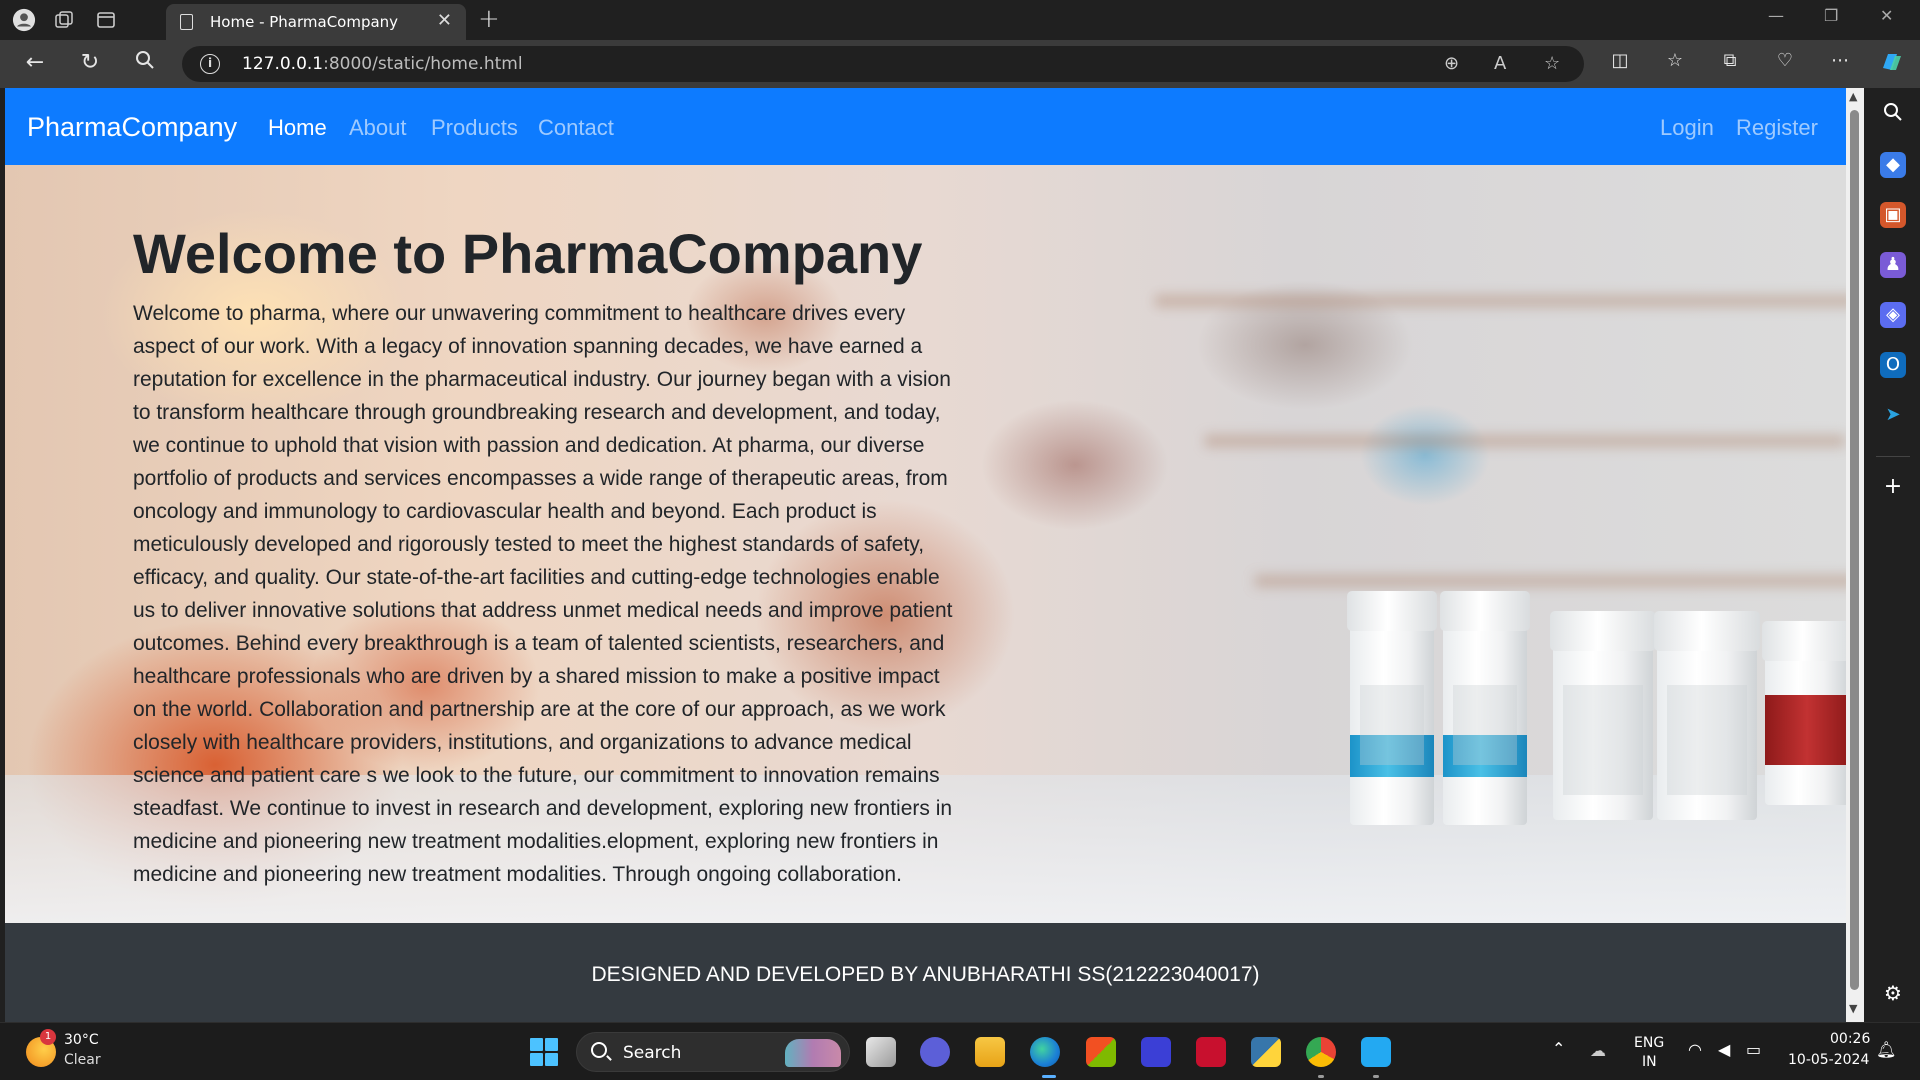 This screenshot has height=1080, width=1920. I want to click on more-menu-icon: ⋯, so click(1840, 60).